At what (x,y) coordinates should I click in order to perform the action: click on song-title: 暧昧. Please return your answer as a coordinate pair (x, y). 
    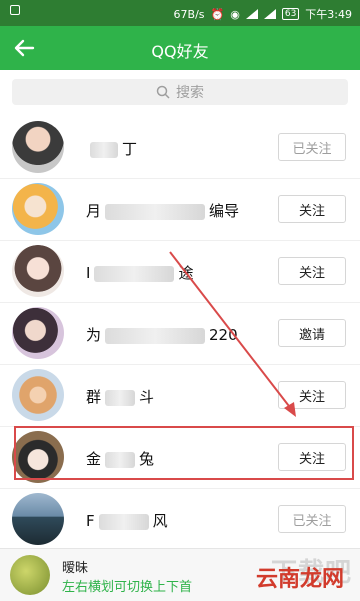
    Looking at the image, I should click on (75, 568).